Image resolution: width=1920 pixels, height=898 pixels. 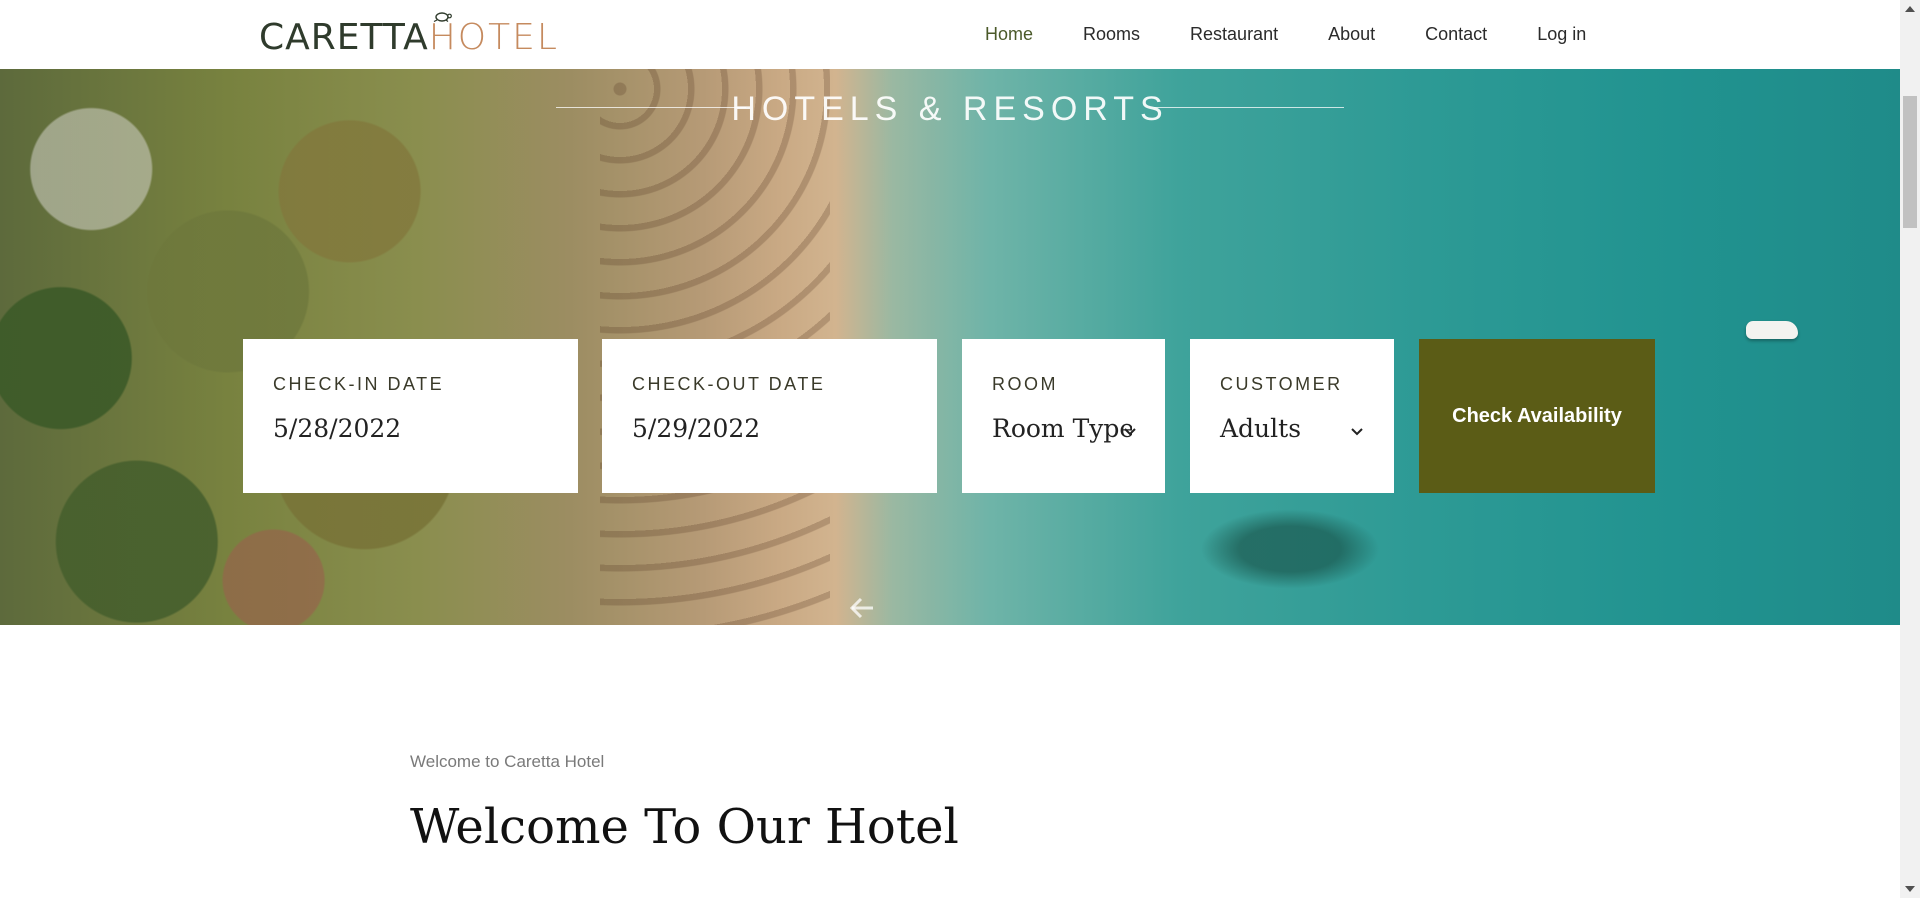 What do you see at coordinates (507, 761) in the screenshot?
I see `welcome-subtitle: Welcome to Caretta Hotel` at bounding box center [507, 761].